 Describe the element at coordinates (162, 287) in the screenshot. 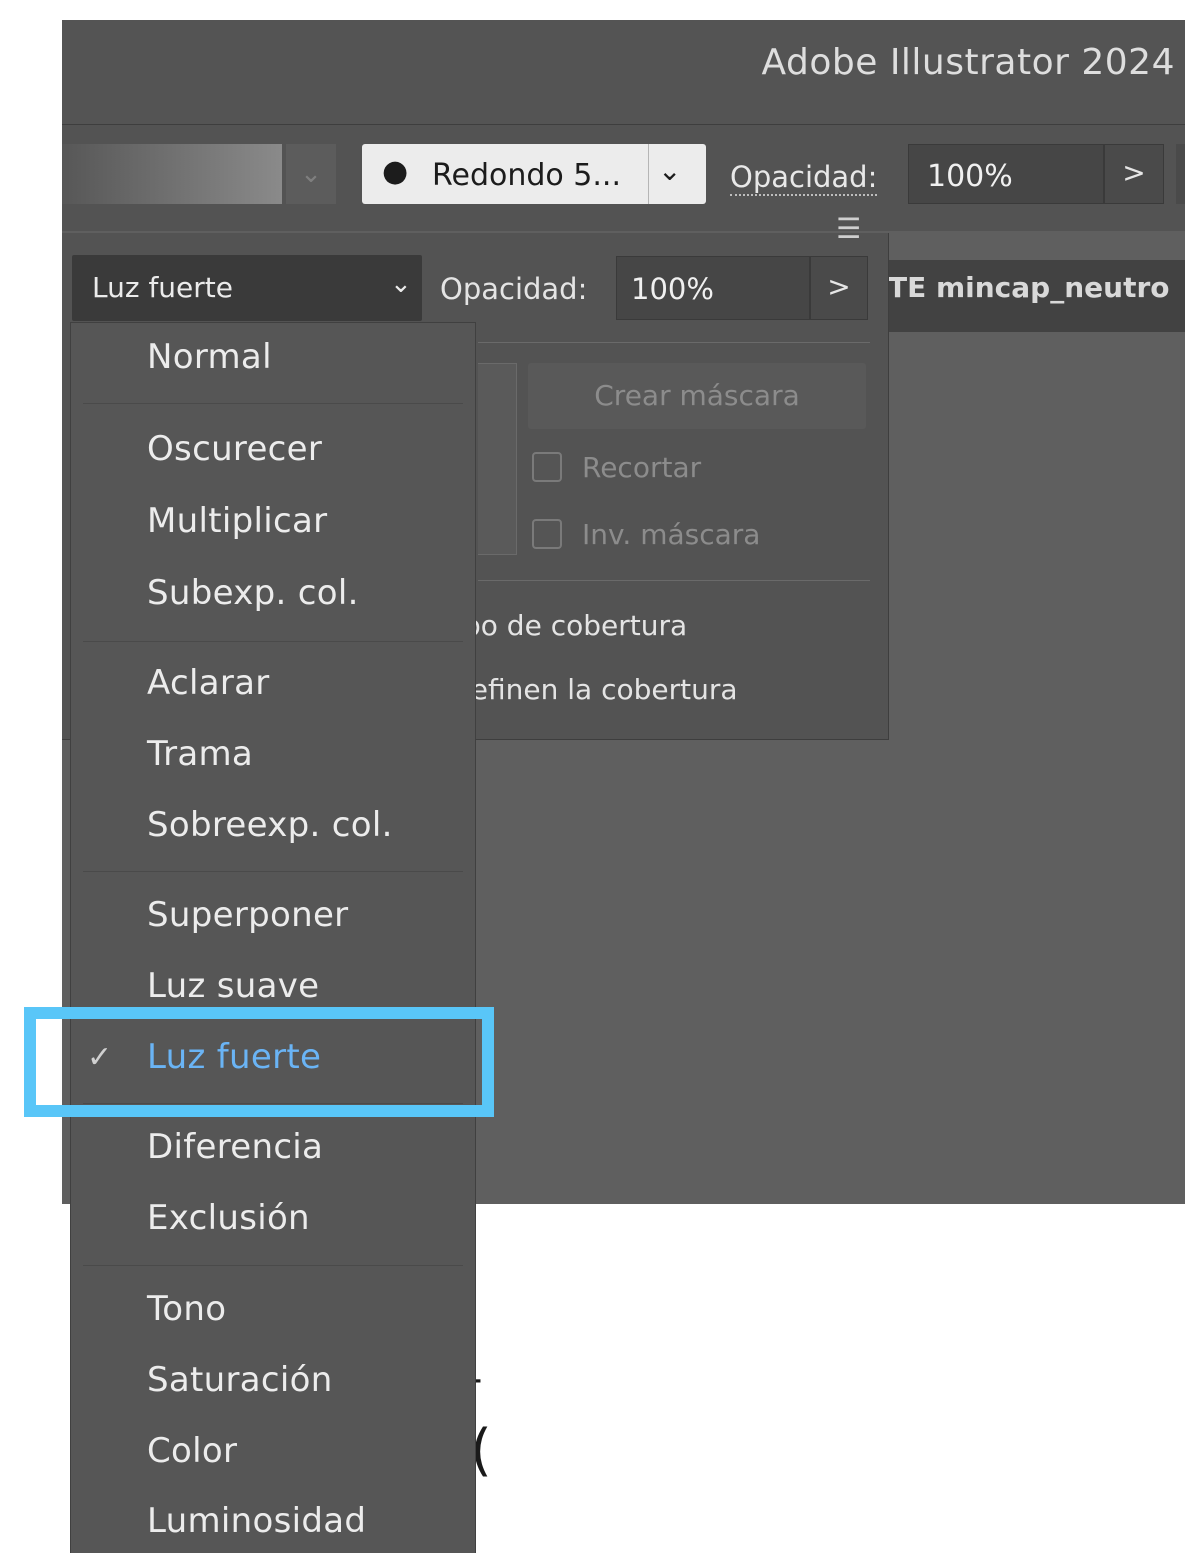

I see `blend-mode-value: Luz fuerte` at that location.